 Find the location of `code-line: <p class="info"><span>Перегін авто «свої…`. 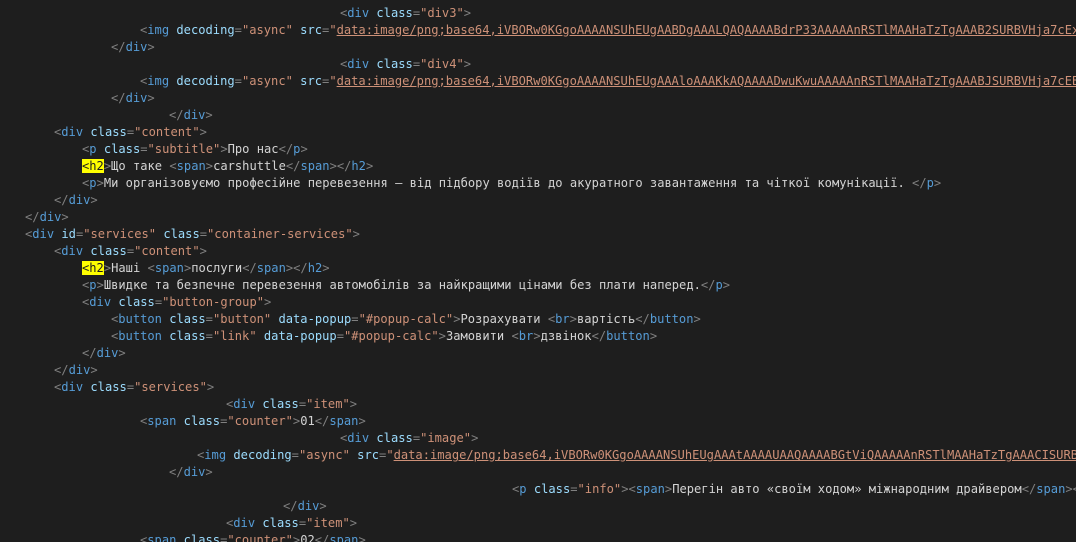

code-line: <p class="info"><span>Перегін авто «свої… is located at coordinates (794, 489).